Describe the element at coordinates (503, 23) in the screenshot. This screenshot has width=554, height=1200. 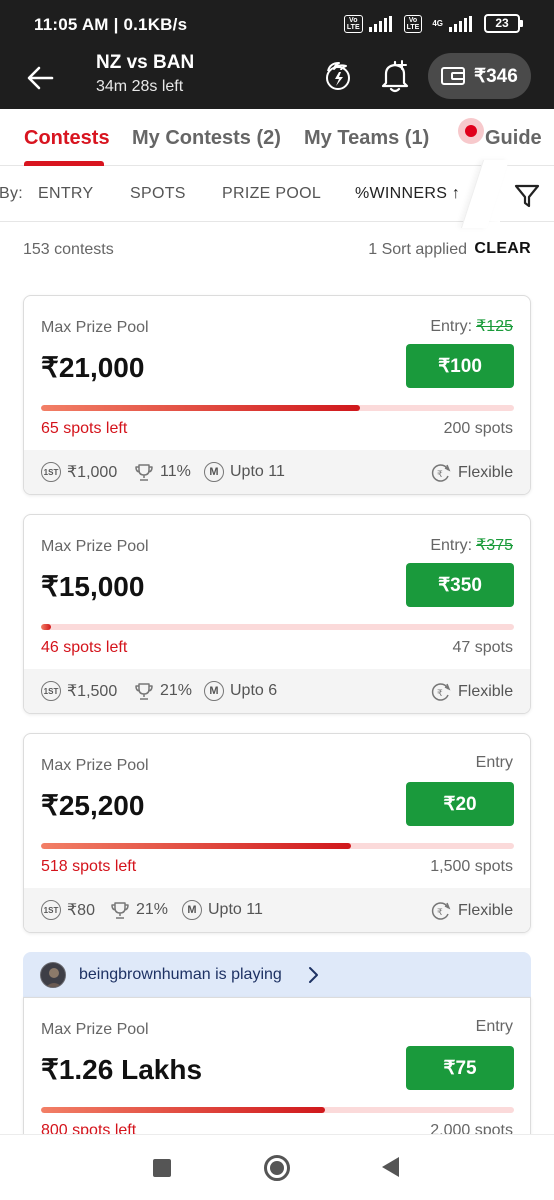
I see `battery-icon: 23` at that location.